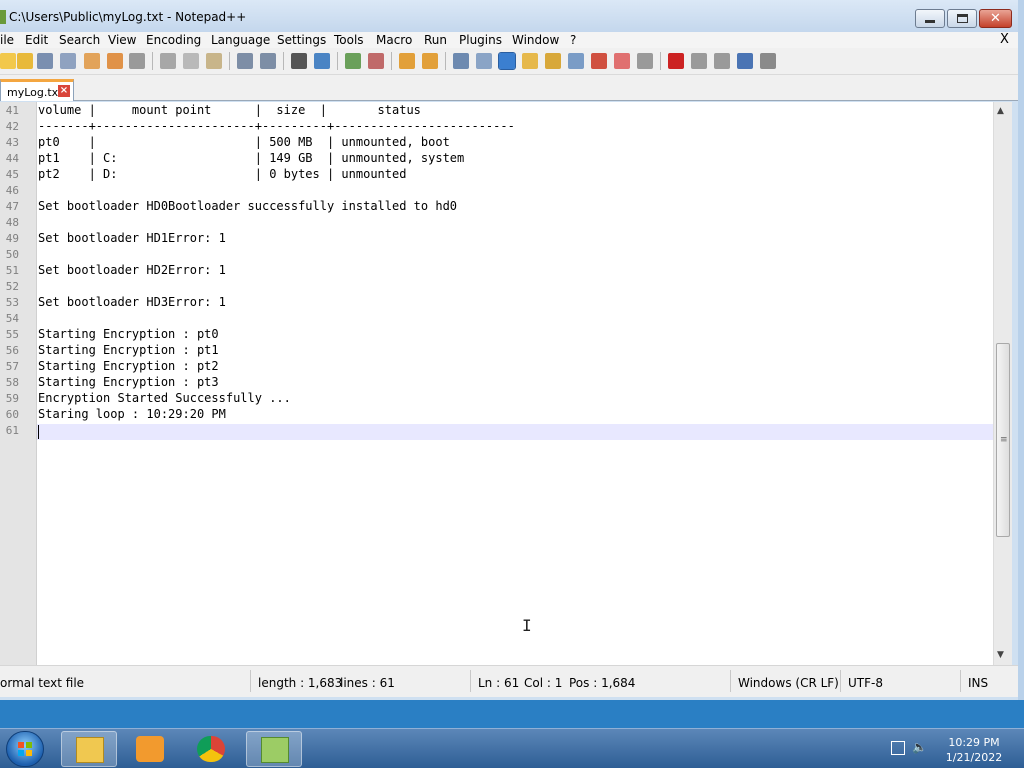 The image size is (1024, 768). What do you see at coordinates (349, 40) in the screenshot?
I see `menu-tools: Tools` at bounding box center [349, 40].